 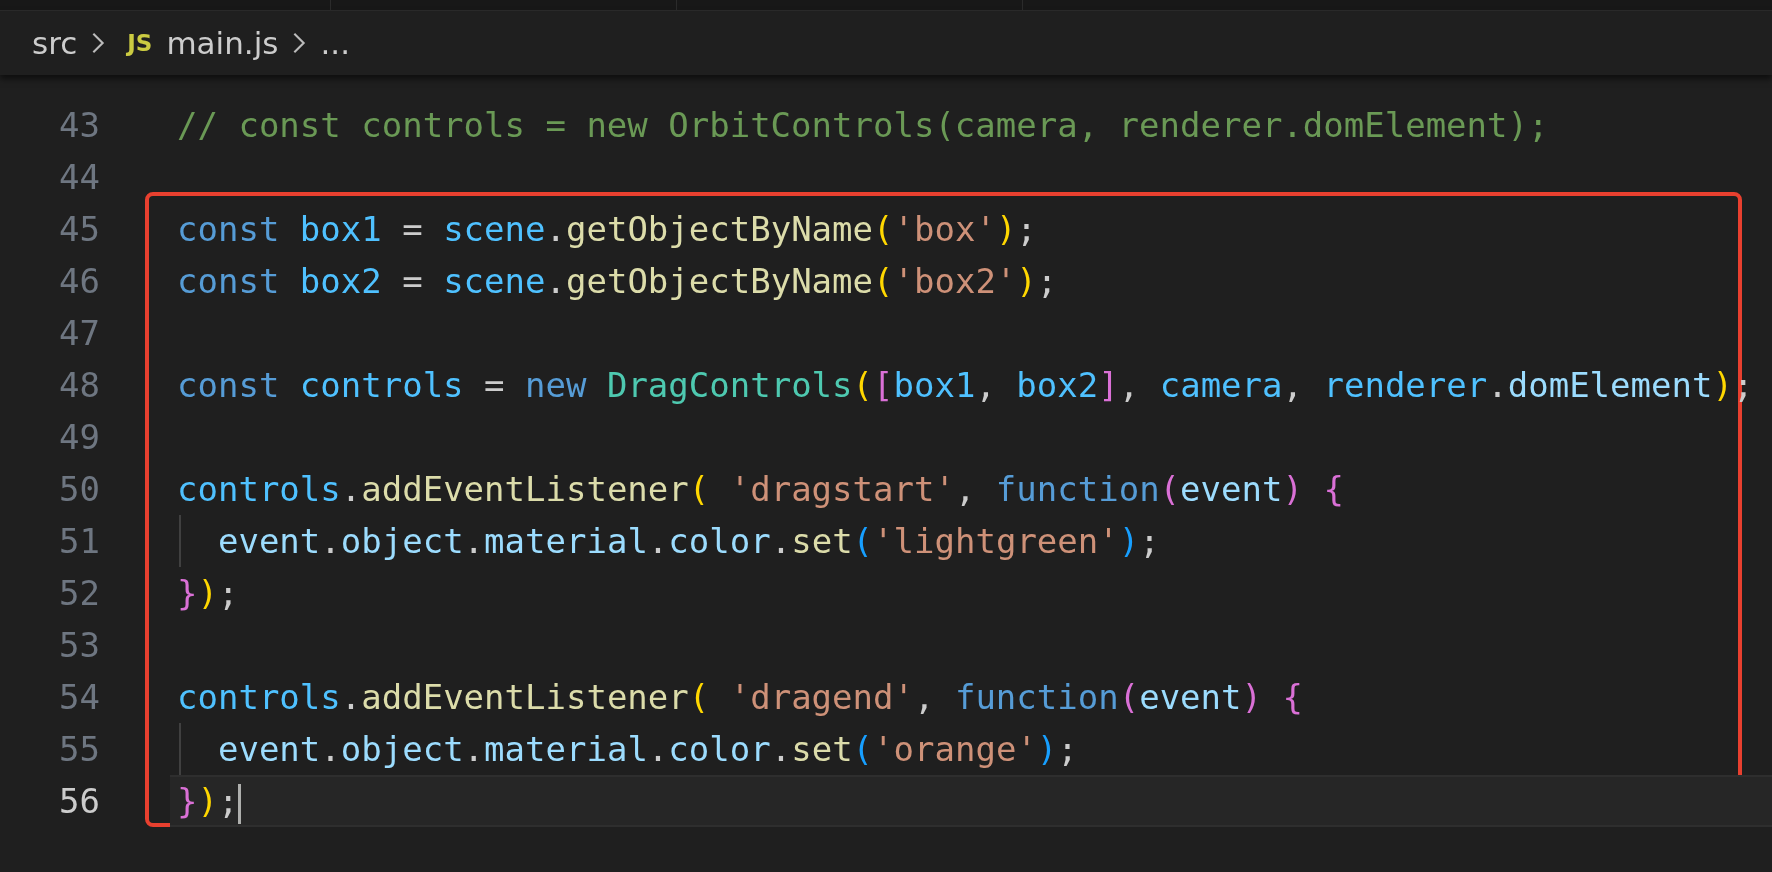 What do you see at coordinates (79, 229) in the screenshot?
I see `line-number: 45` at bounding box center [79, 229].